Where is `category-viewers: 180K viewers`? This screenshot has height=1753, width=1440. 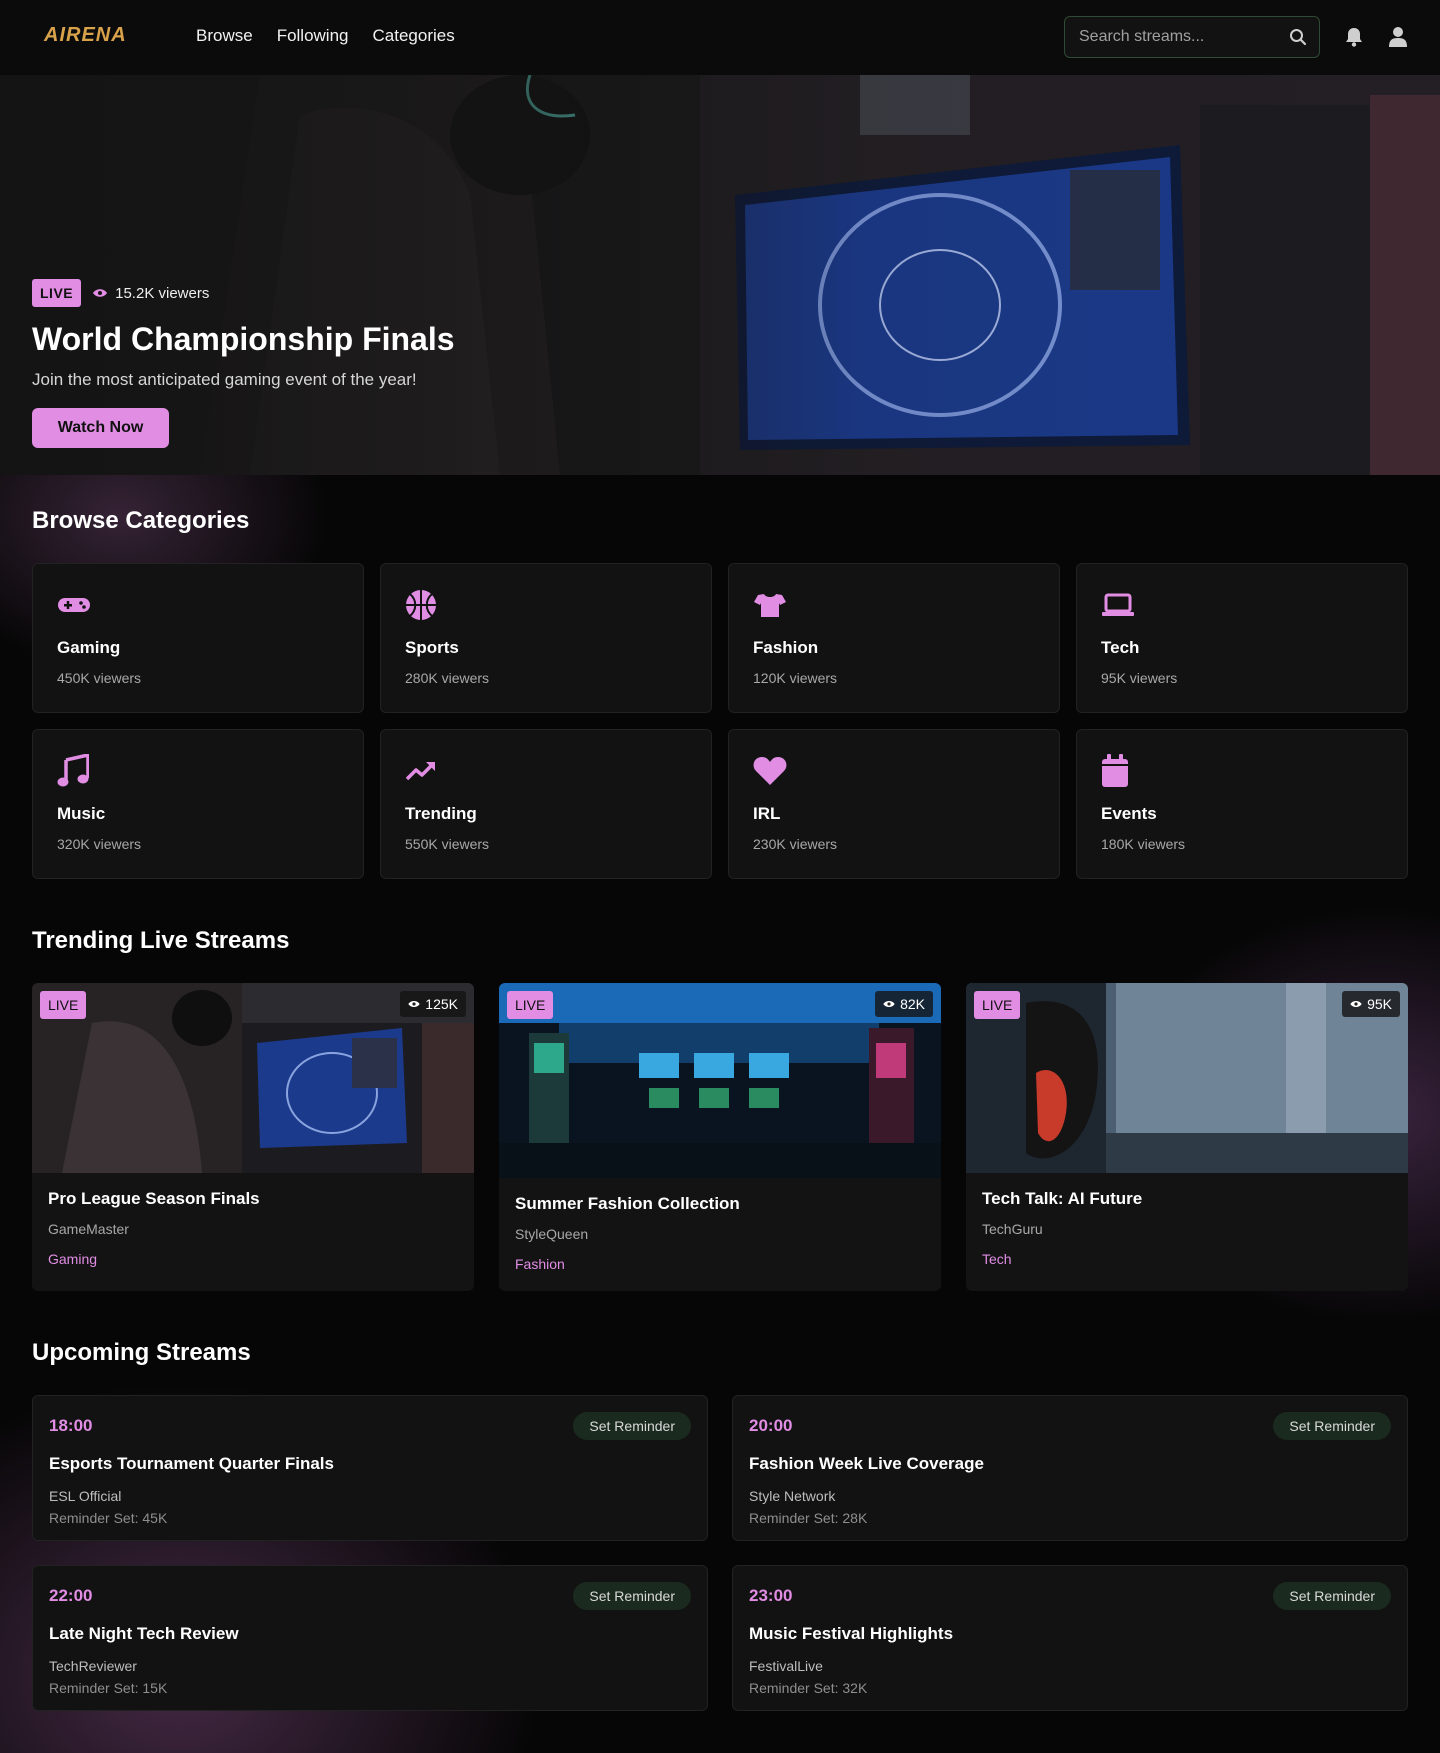 category-viewers: 180K viewers is located at coordinates (1143, 844).